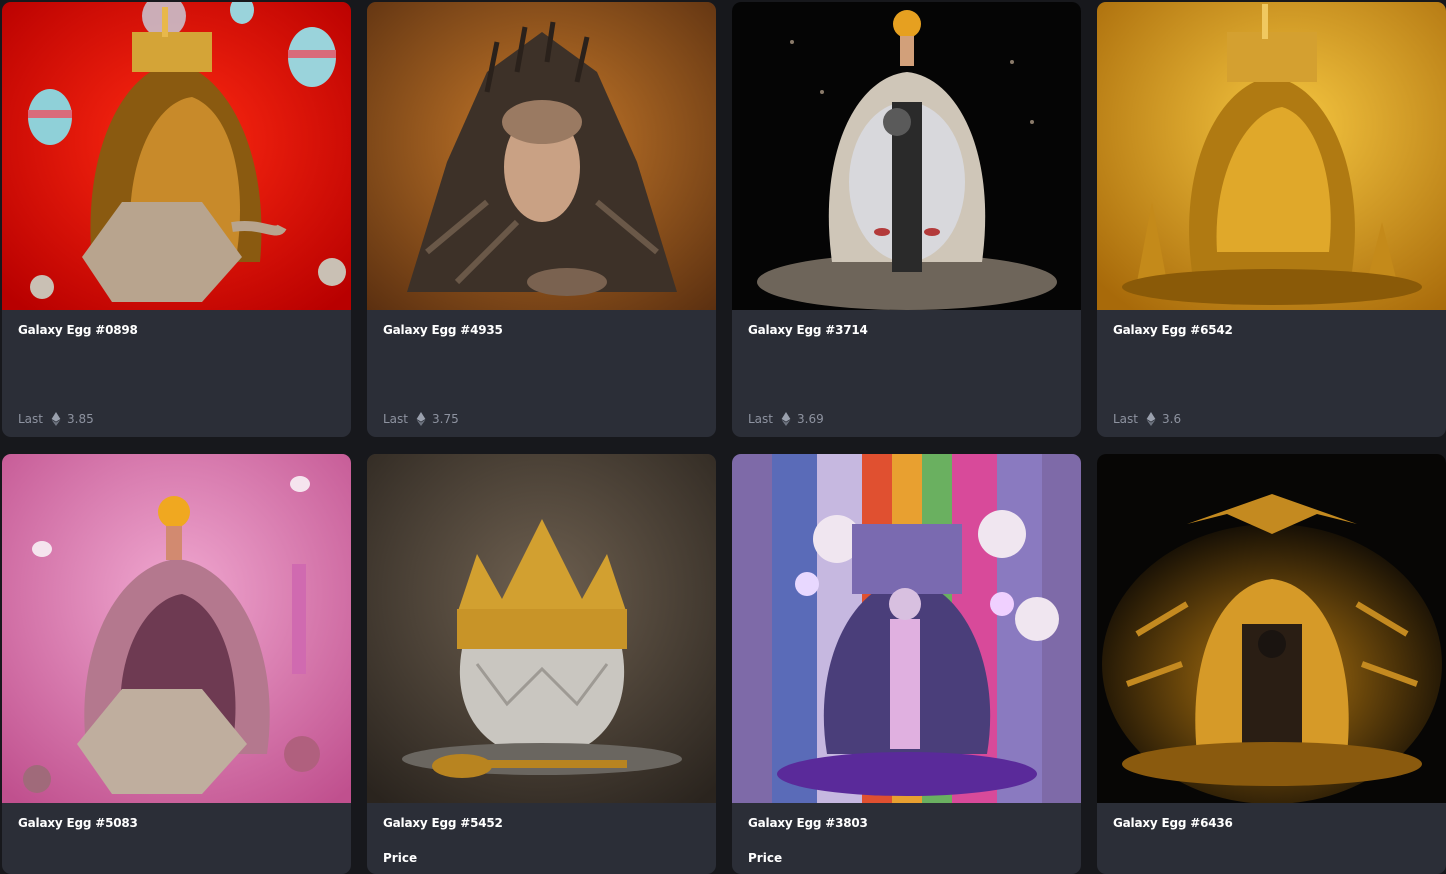 This screenshot has height=874, width=1446. I want to click on last-sale: Last 3.69, so click(786, 419).